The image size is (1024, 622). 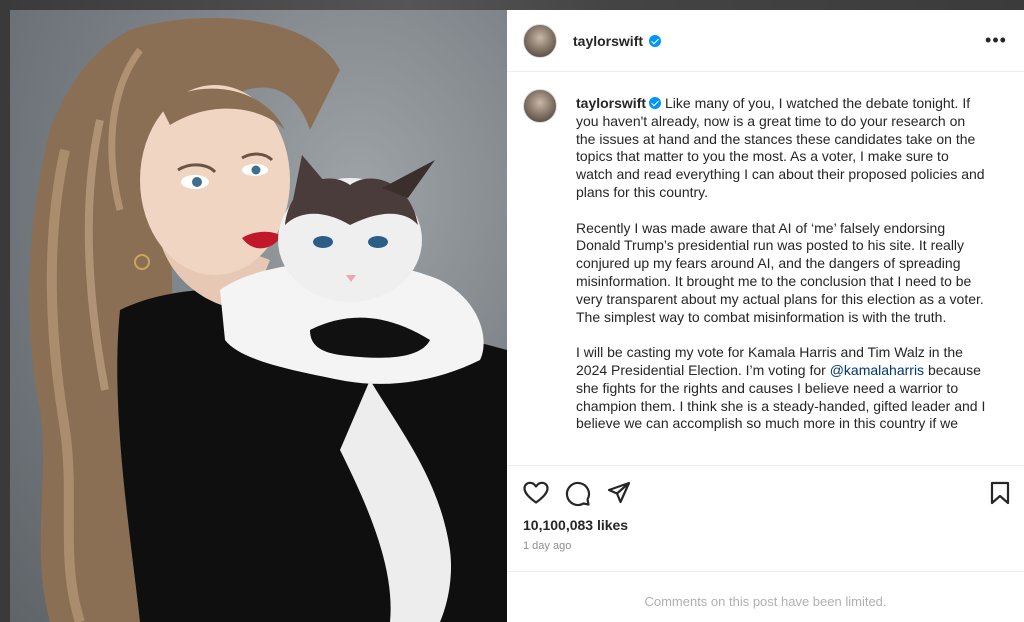 I want to click on heart-icon, so click(x=536, y=493).